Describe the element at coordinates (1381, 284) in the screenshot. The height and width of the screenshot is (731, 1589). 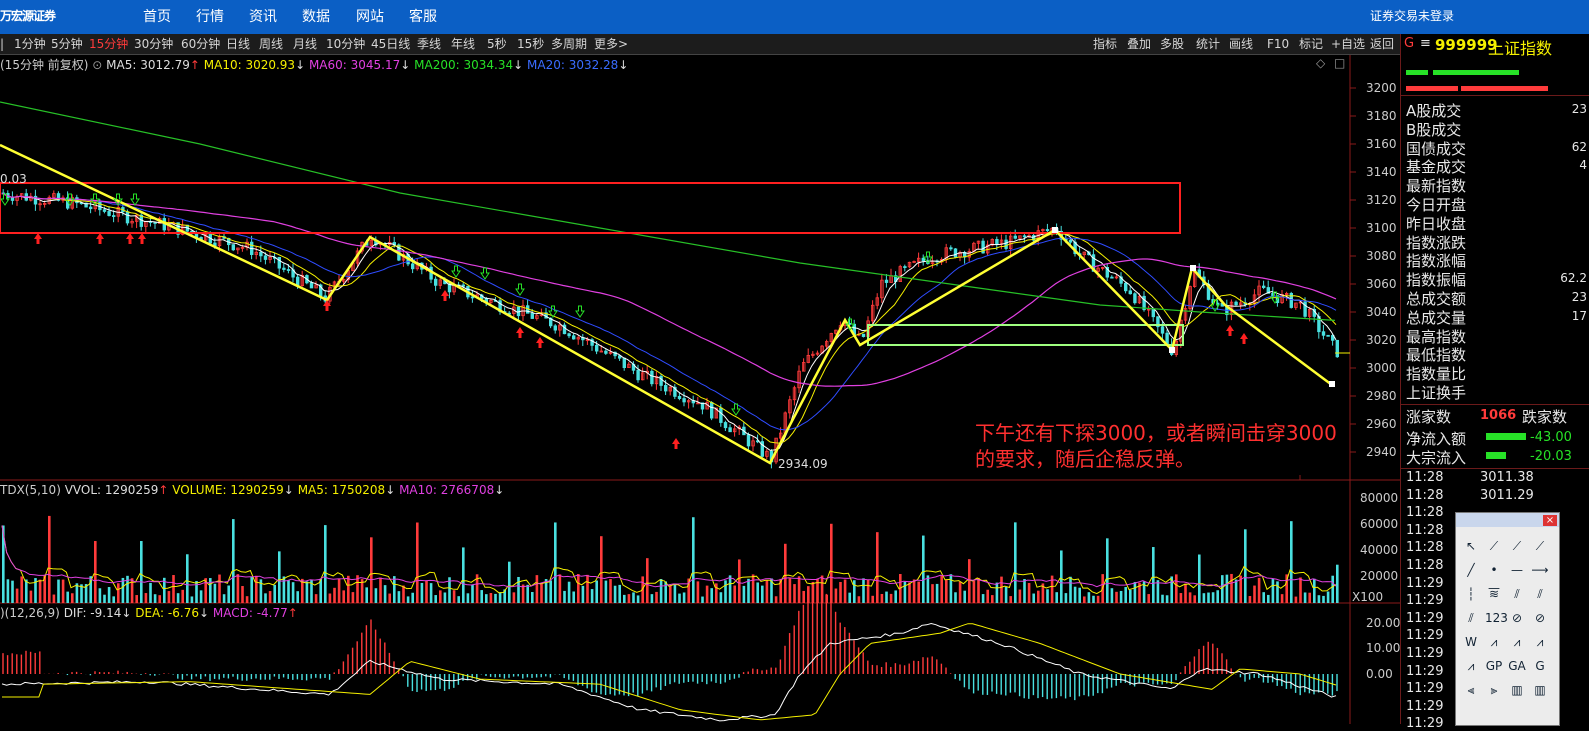
I see `price-tick-label: 3060` at that location.